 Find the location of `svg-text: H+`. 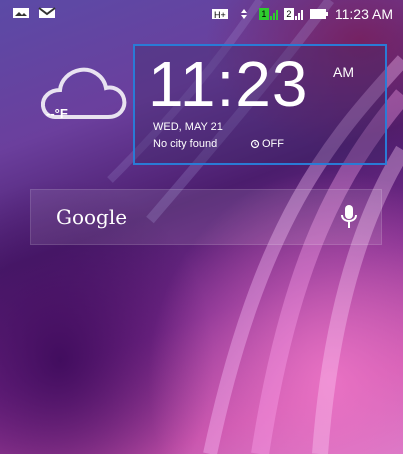

svg-text: H+ is located at coordinates (220, 15).